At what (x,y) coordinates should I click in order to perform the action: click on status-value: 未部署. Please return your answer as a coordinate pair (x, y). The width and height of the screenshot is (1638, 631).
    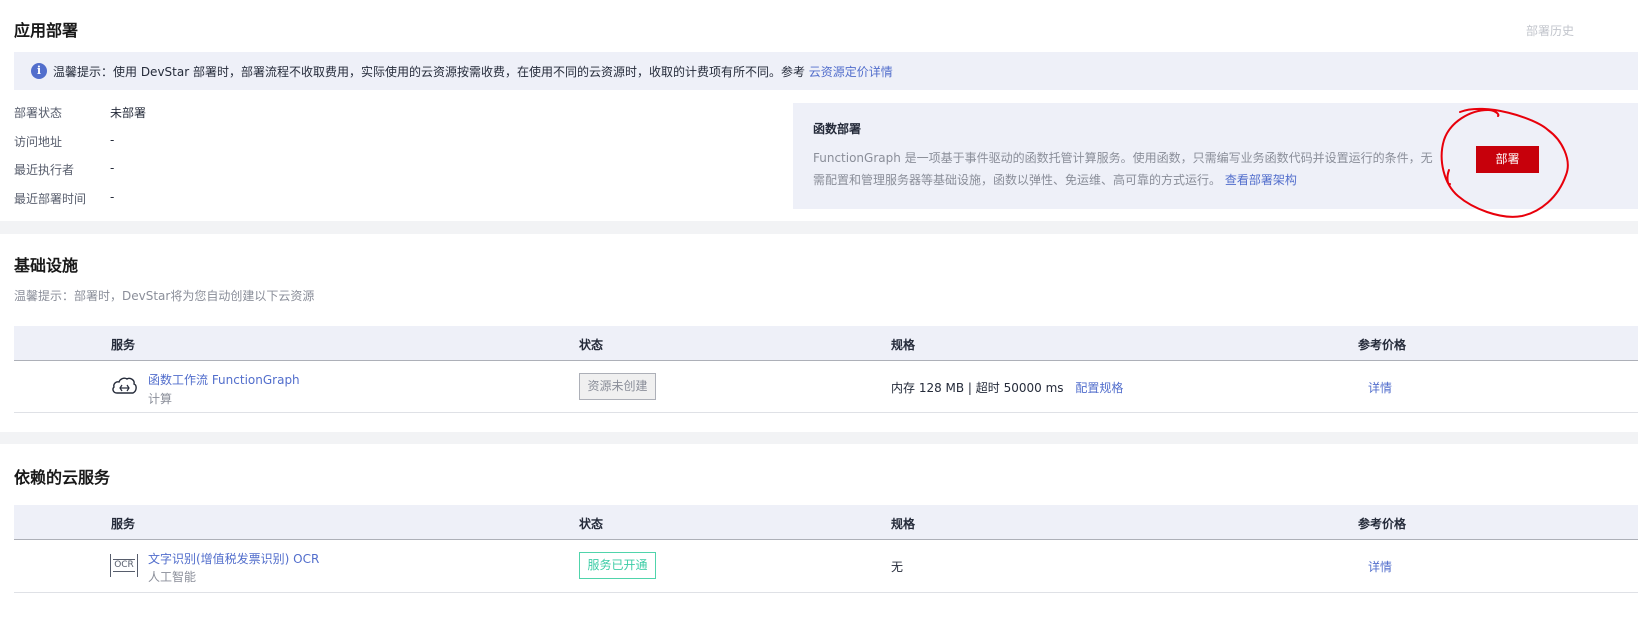
    Looking at the image, I should click on (128, 113).